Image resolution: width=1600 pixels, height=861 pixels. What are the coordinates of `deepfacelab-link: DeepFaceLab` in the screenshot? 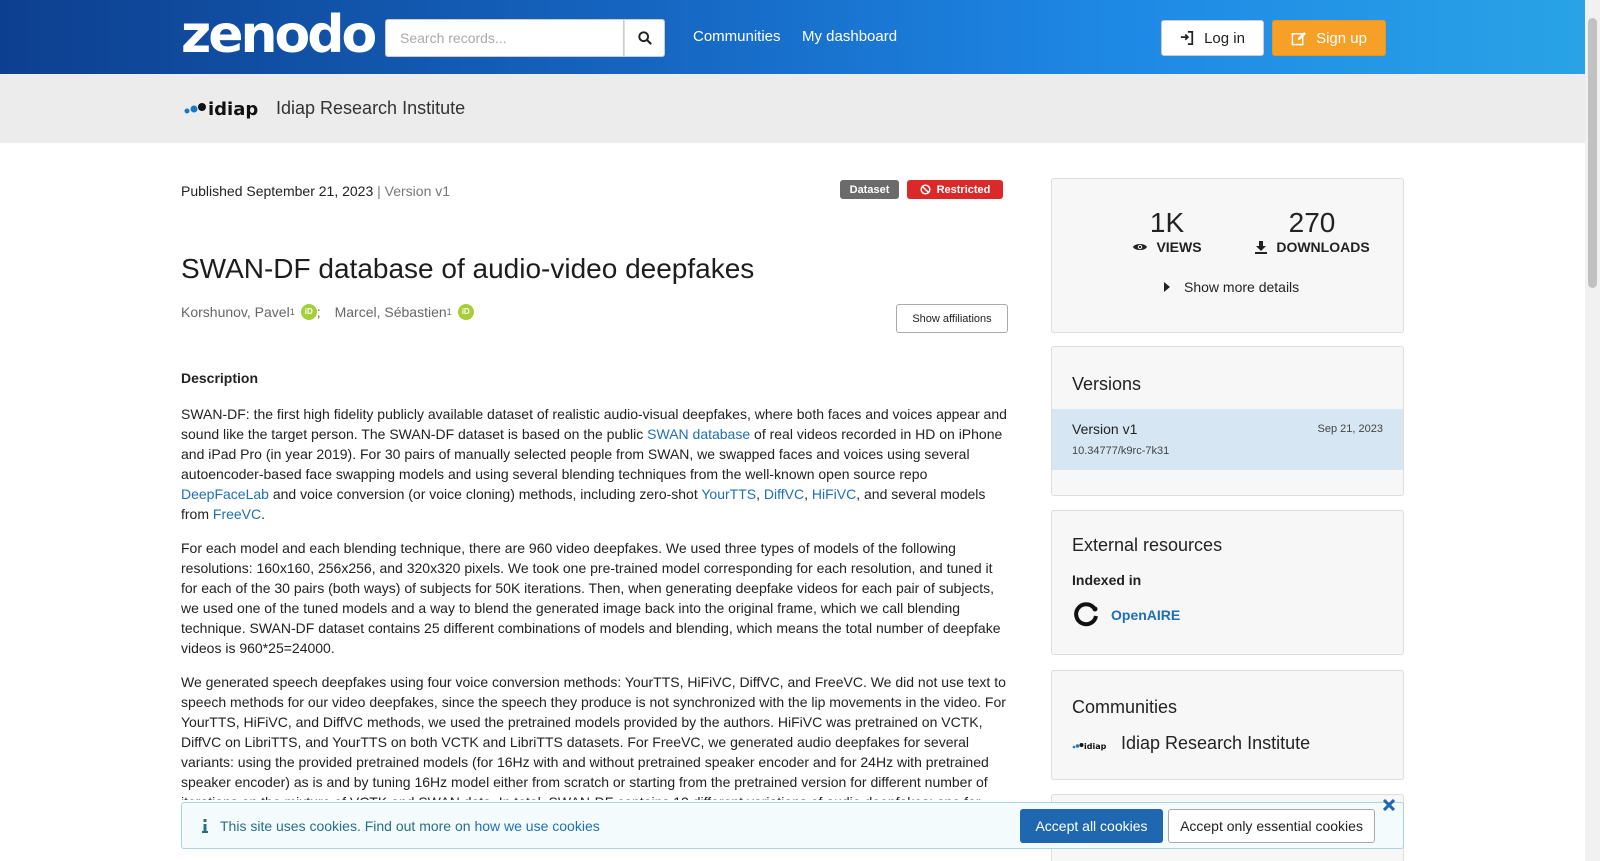 It's located at (225, 494).